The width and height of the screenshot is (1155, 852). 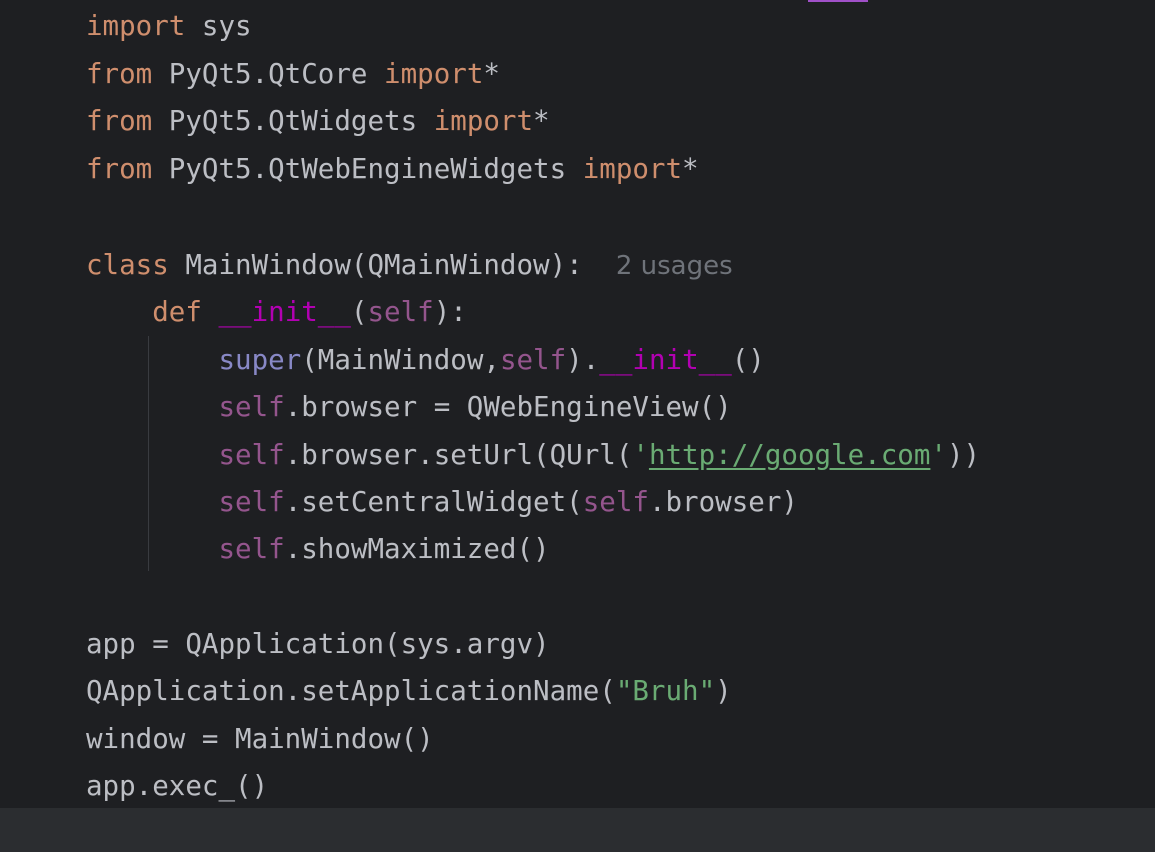 I want to click on keyword: class, so click(x=127, y=265).